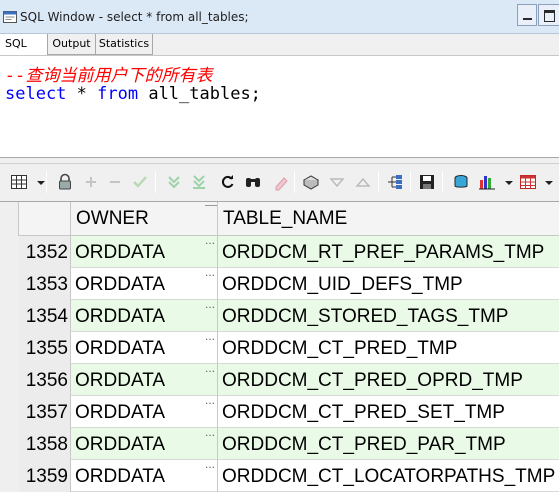  I want to click on cell-table-name: ORDDCM_CT_PRED_TMP, so click(388, 348).